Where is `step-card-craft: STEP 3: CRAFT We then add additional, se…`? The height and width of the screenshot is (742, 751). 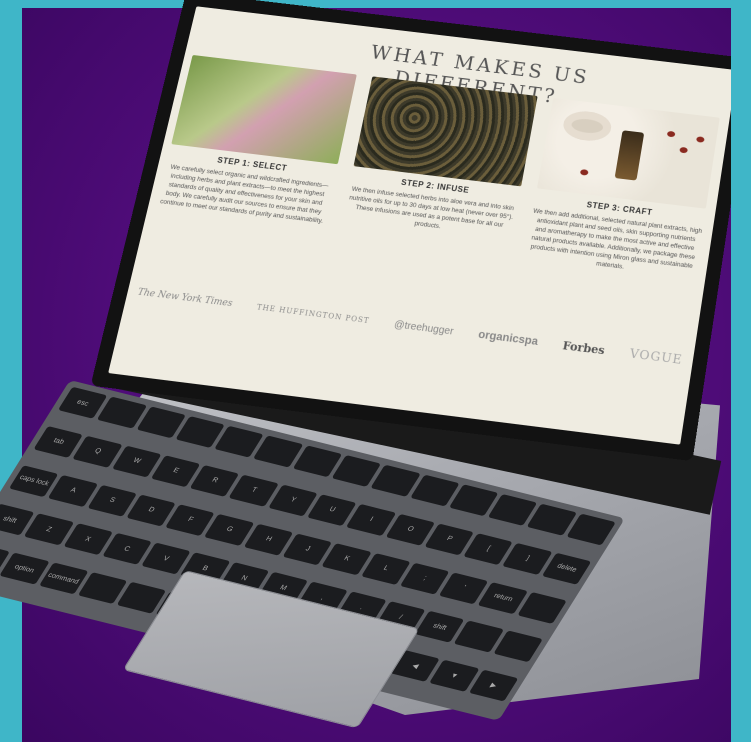 step-card-craft: STEP 3: CRAFT We then add additional, se… is located at coordinates (622, 189).